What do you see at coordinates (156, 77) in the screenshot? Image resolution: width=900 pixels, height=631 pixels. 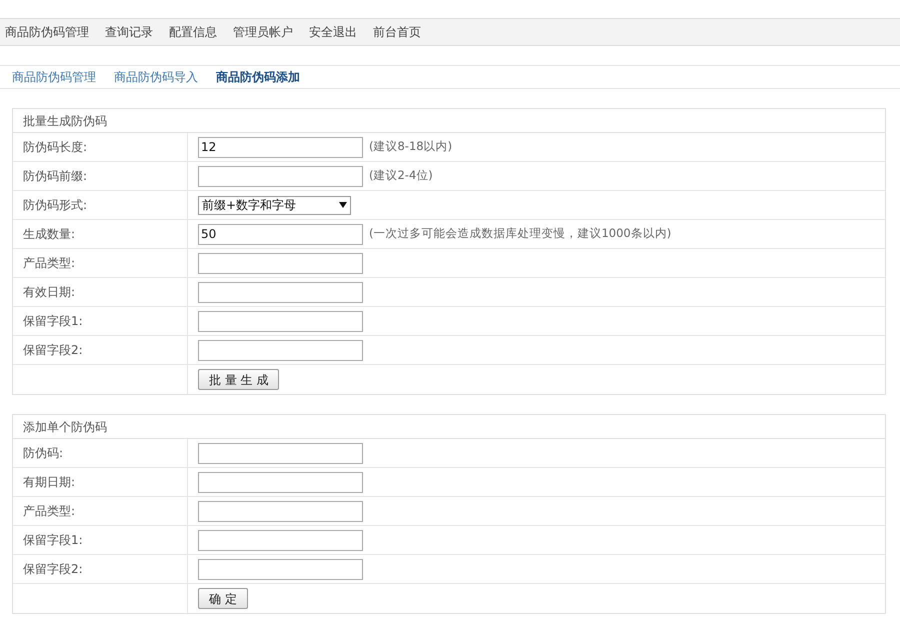 I see `sub-tab: 商品防伪码导入` at bounding box center [156, 77].